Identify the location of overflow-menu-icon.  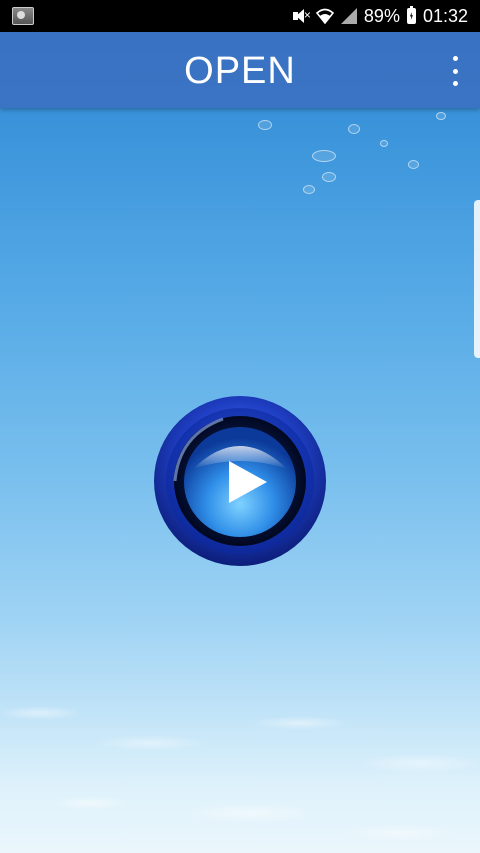
(455, 71).